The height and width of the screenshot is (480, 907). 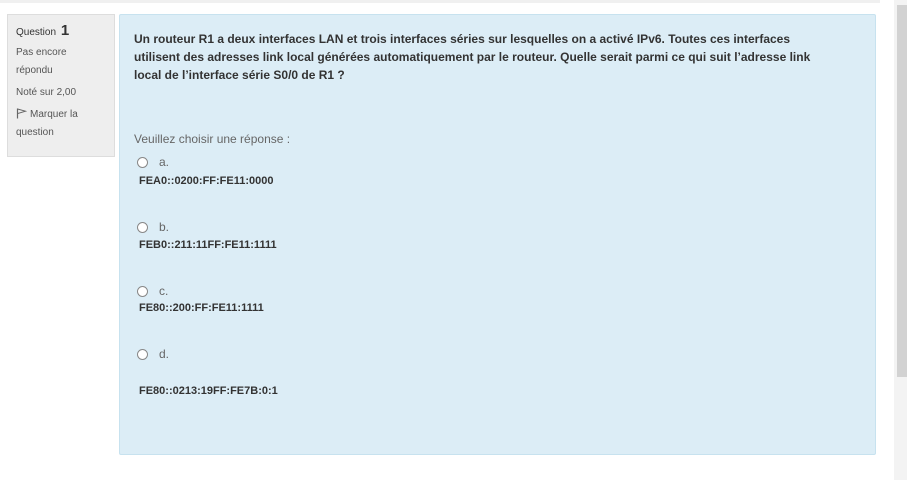 What do you see at coordinates (46, 92) in the screenshot?
I see `question-grade: Noté sur 2,00` at bounding box center [46, 92].